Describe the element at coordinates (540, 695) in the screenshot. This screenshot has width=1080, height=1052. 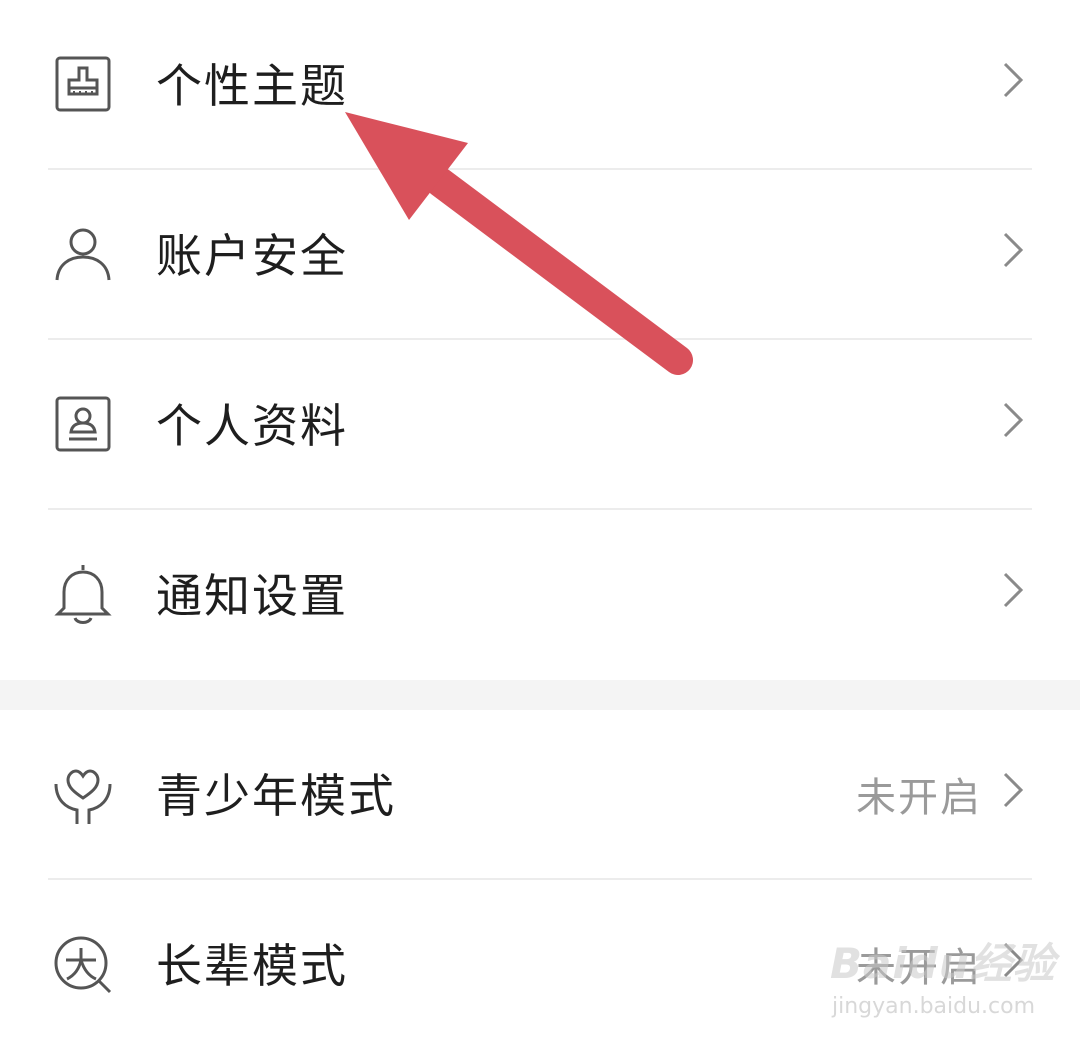
I see `section-spacer` at that location.